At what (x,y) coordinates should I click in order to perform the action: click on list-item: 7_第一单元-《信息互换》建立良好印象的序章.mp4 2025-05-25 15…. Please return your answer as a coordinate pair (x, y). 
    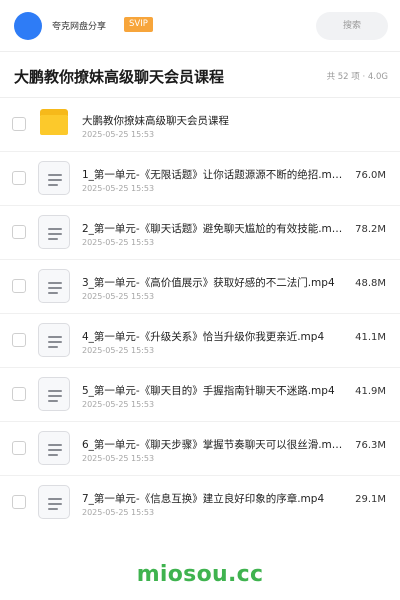
    Looking at the image, I should click on (200, 503).